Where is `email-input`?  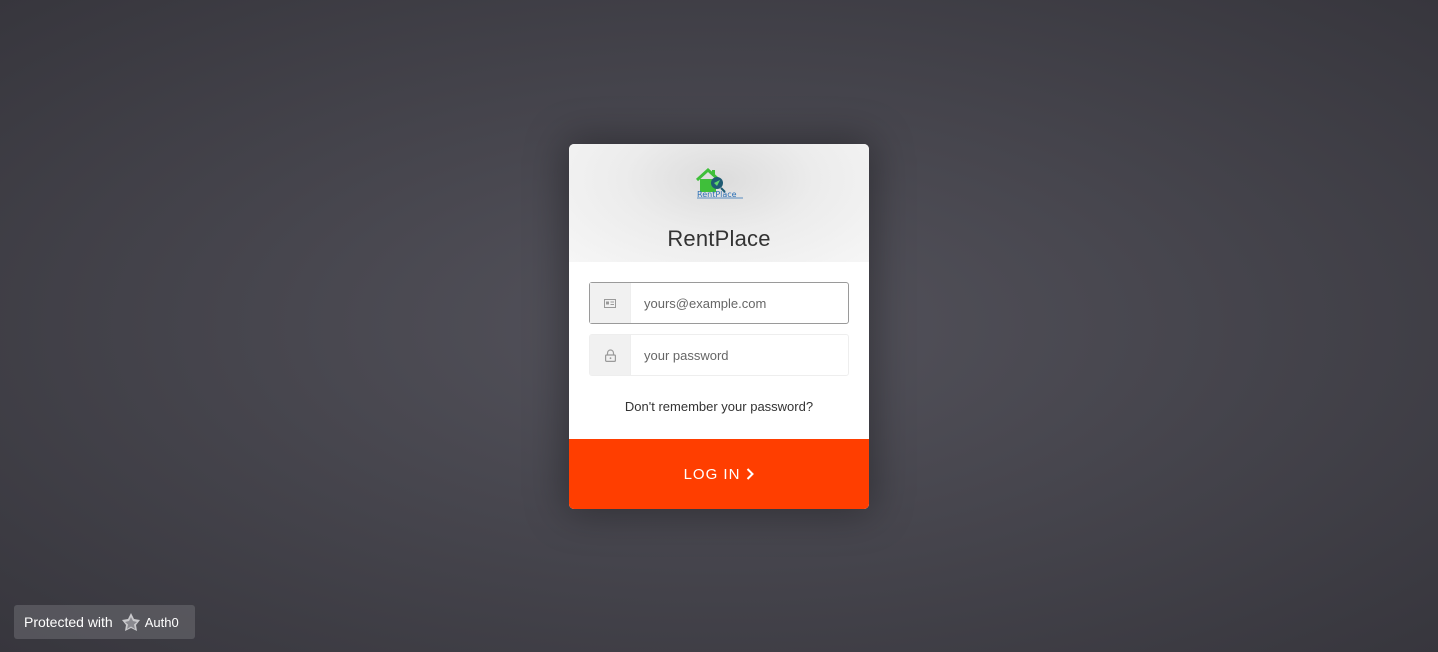
email-input is located at coordinates (739, 303).